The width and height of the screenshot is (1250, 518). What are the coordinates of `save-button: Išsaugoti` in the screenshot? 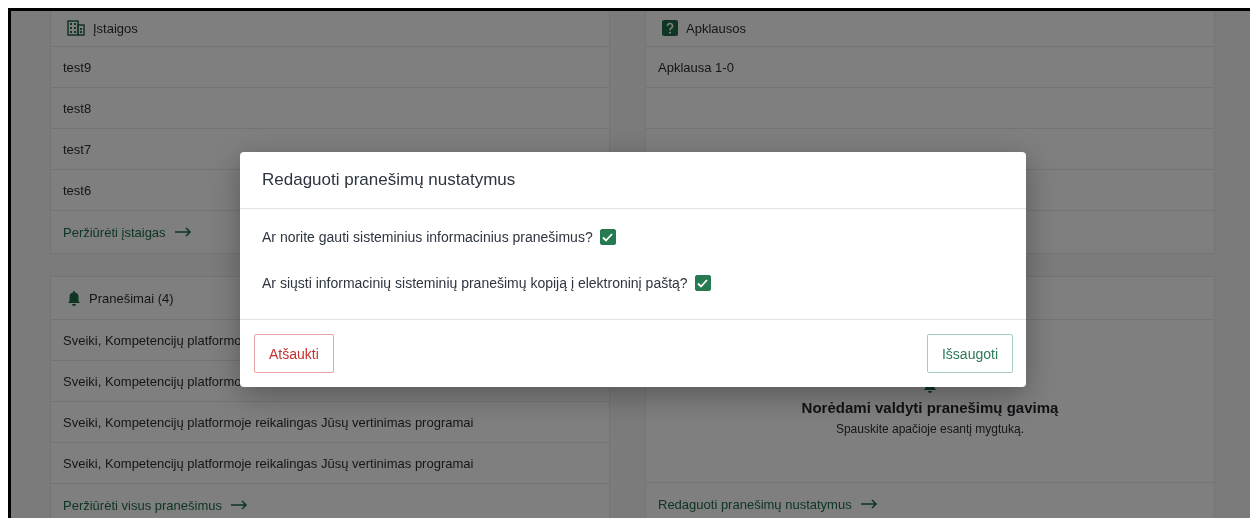 It's located at (969, 353).